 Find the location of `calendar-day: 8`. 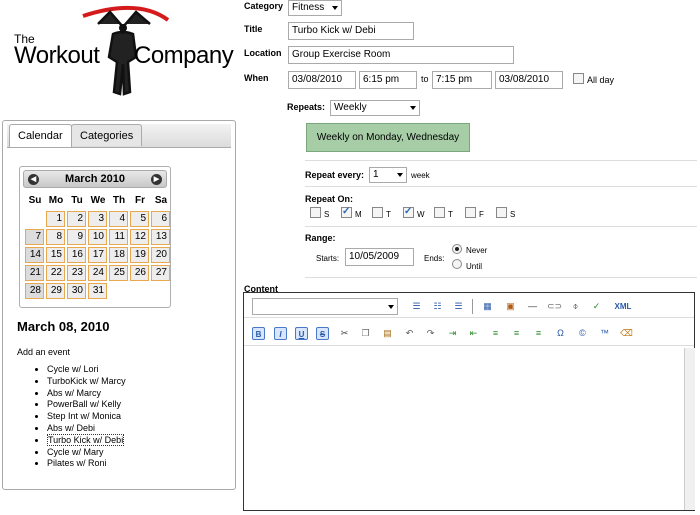

calendar-day: 8 is located at coordinates (55, 237).